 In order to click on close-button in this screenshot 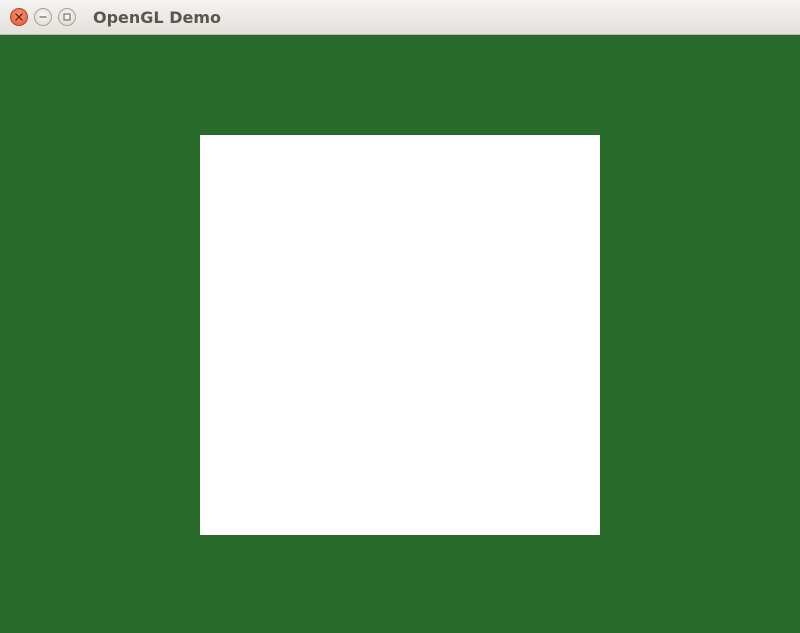, I will do `click(19, 17)`.